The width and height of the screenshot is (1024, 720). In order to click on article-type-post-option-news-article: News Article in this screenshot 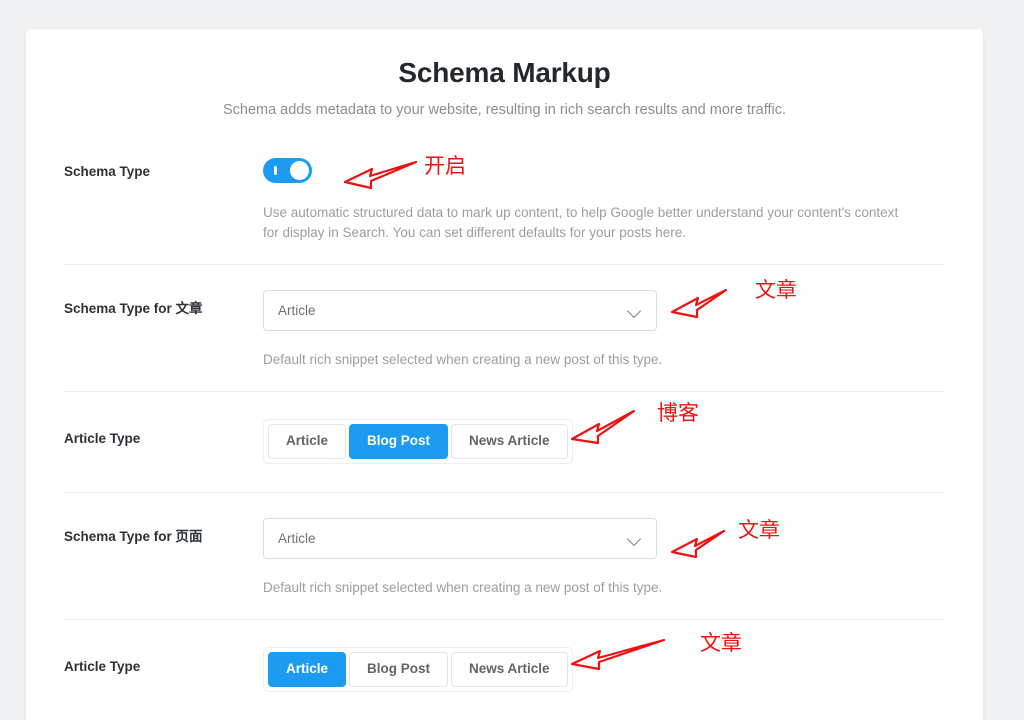, I will do `click(509, 441)`.